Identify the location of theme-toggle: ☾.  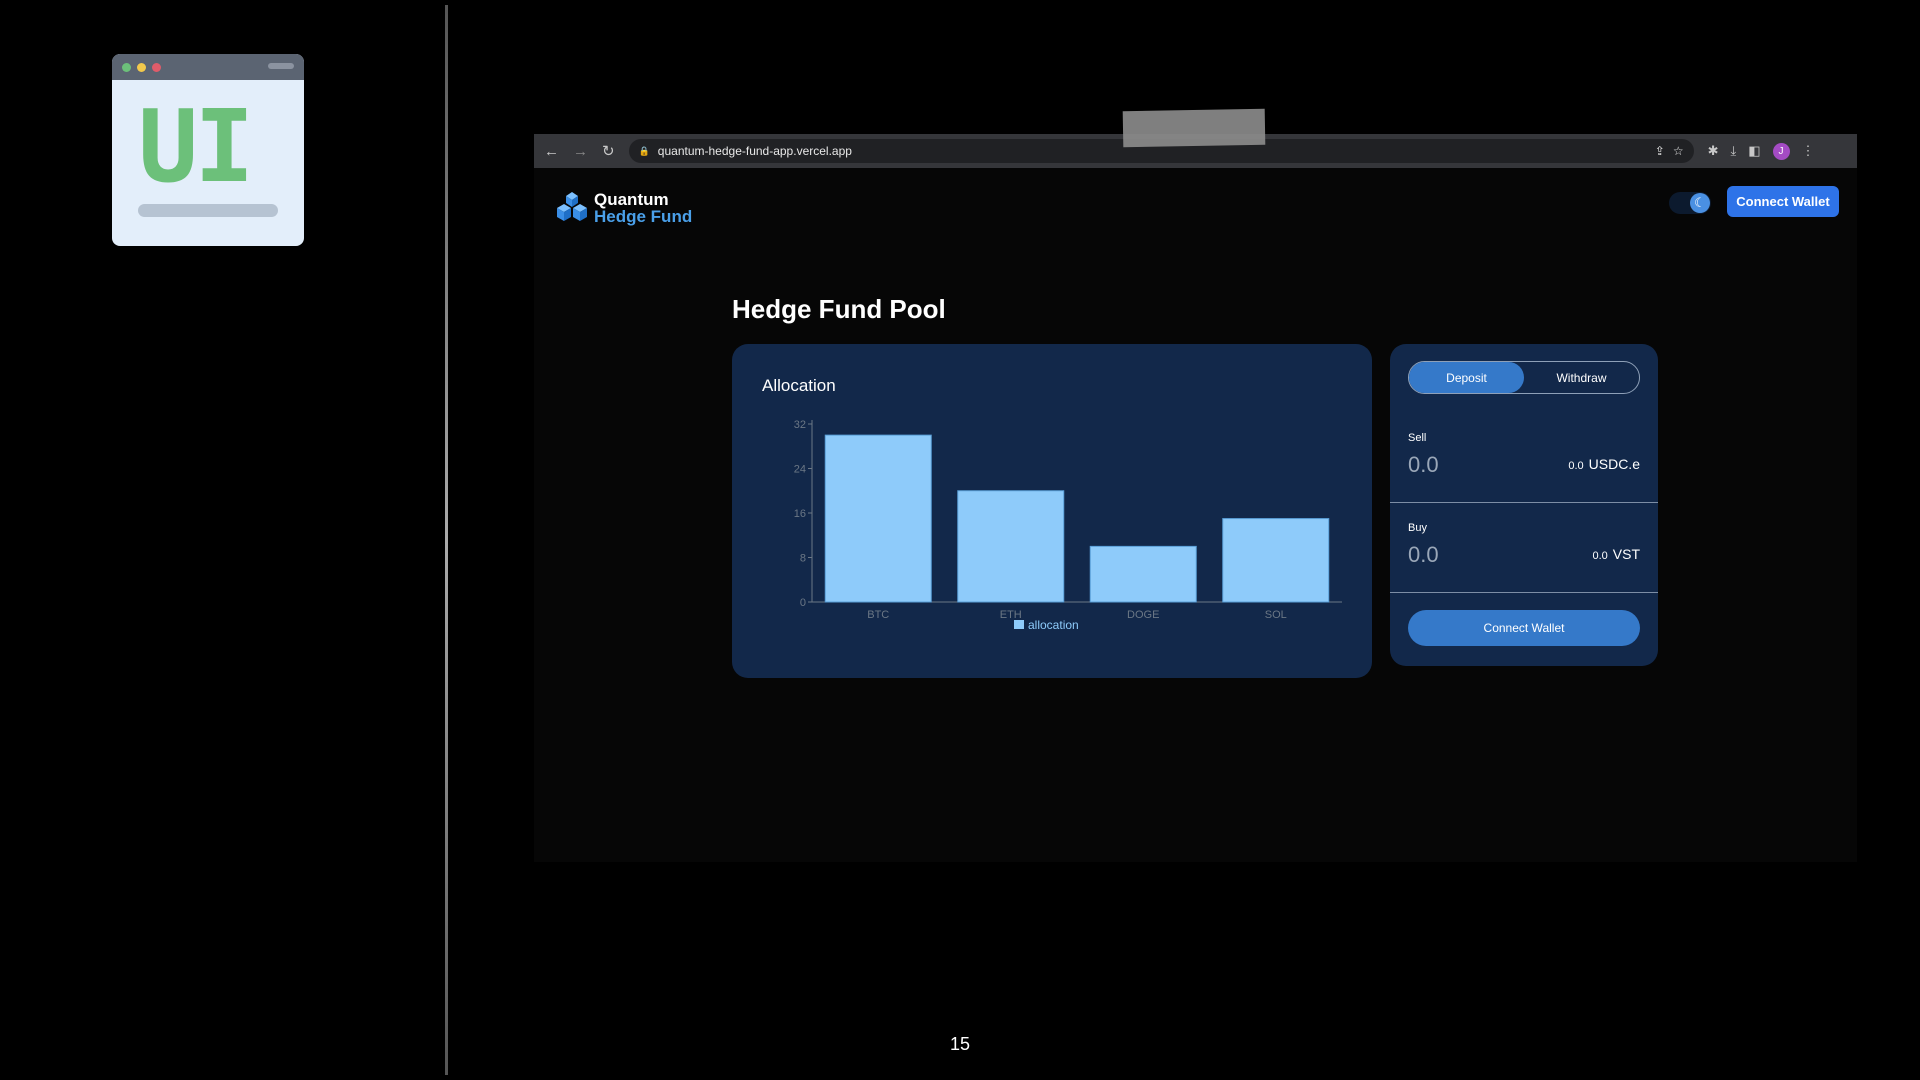
(1690, 203).